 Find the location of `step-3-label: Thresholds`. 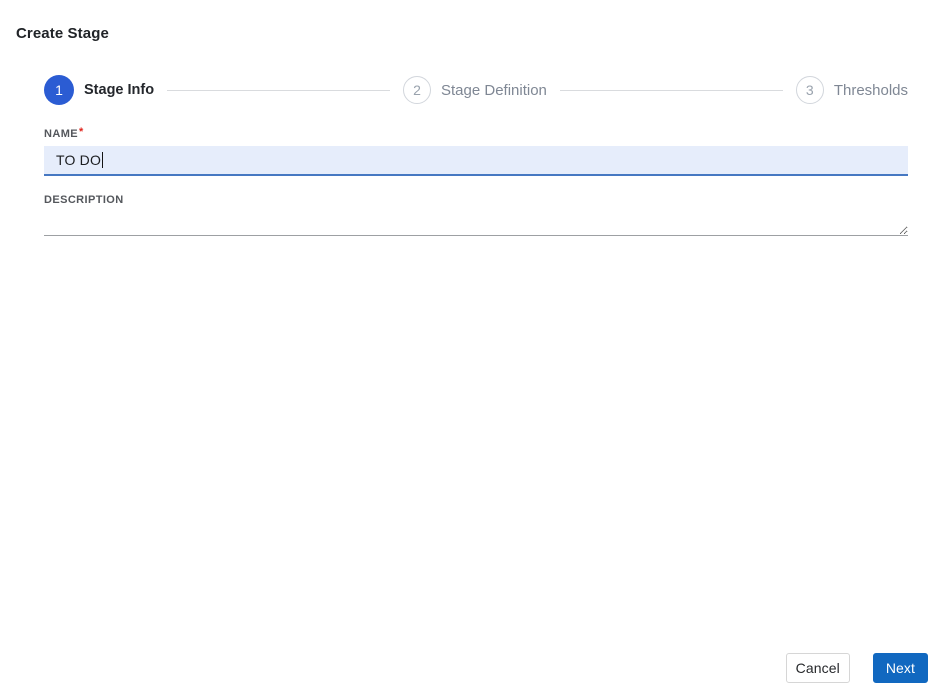

step-3-label: Thresholds is located at coordinates (871, 90).